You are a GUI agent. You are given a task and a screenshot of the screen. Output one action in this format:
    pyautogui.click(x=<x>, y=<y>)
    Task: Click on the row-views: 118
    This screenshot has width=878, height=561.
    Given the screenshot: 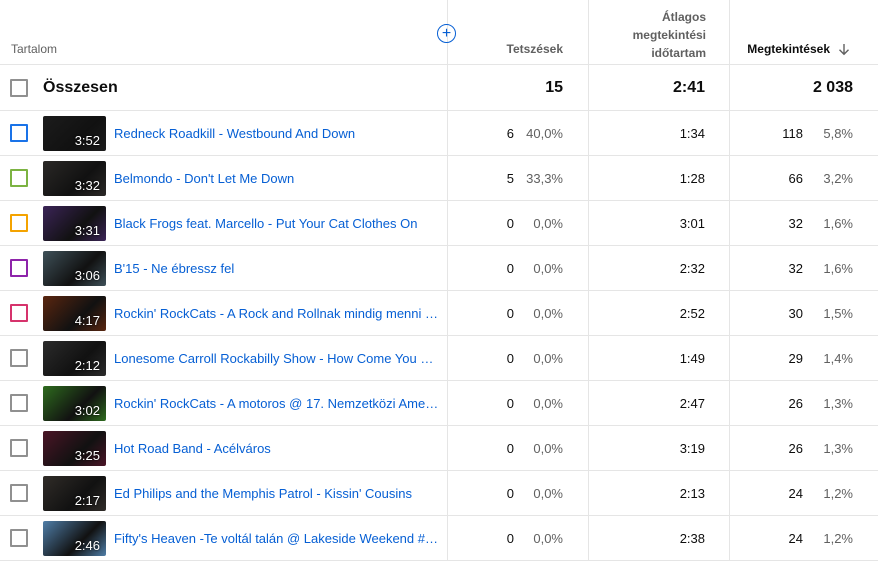 What is the action you would take?
    pyautogui.click(x=792, y=133)
    